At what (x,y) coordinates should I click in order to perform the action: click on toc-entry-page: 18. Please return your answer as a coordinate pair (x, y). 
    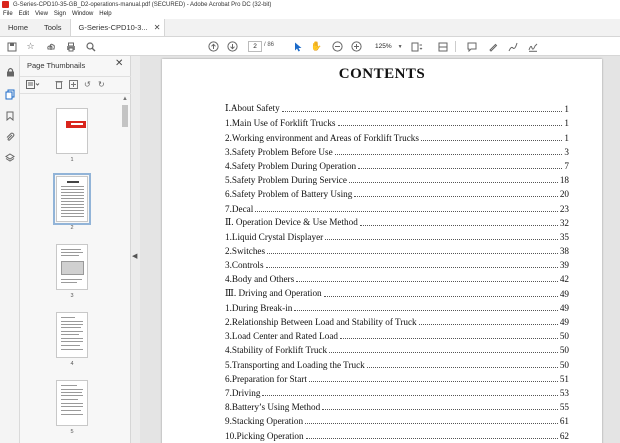
    Looking at the image, I should click on (564, 180).